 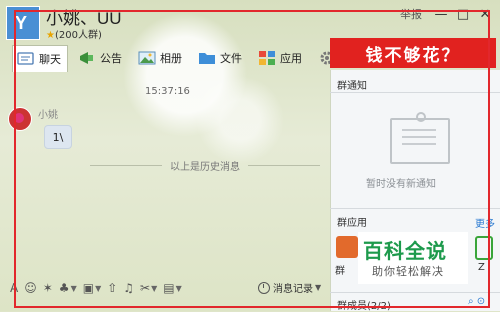 What do you see at coordinates (207, 58) in the screenshot?
I see `folder-icon` at bounding box center [207, 58].